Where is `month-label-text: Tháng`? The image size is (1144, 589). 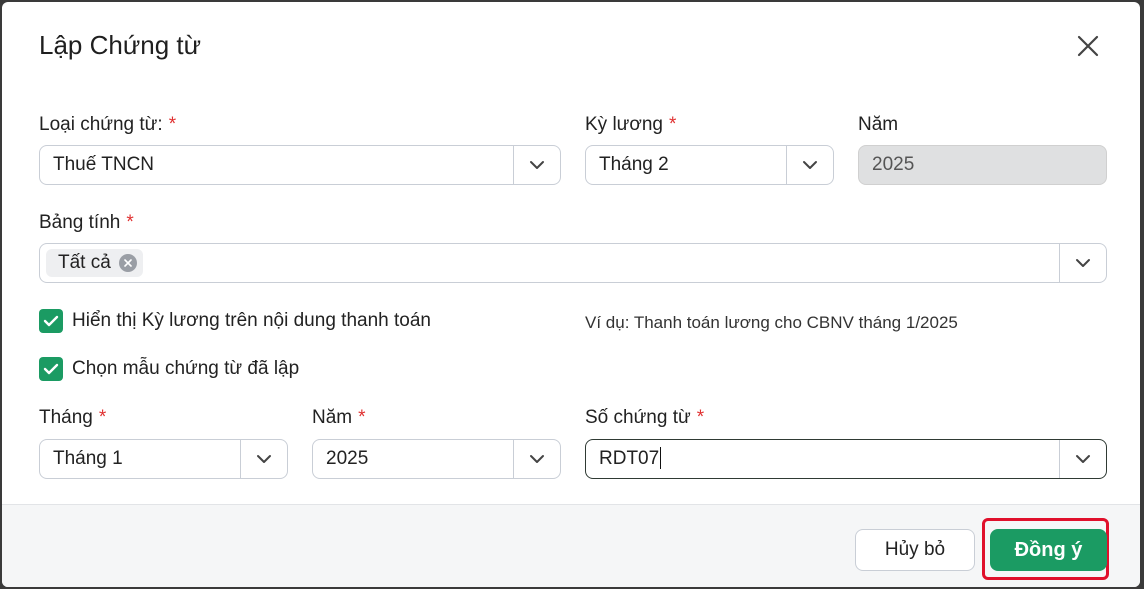
month-label-text: Tháng is located at coordinates (66, 417).